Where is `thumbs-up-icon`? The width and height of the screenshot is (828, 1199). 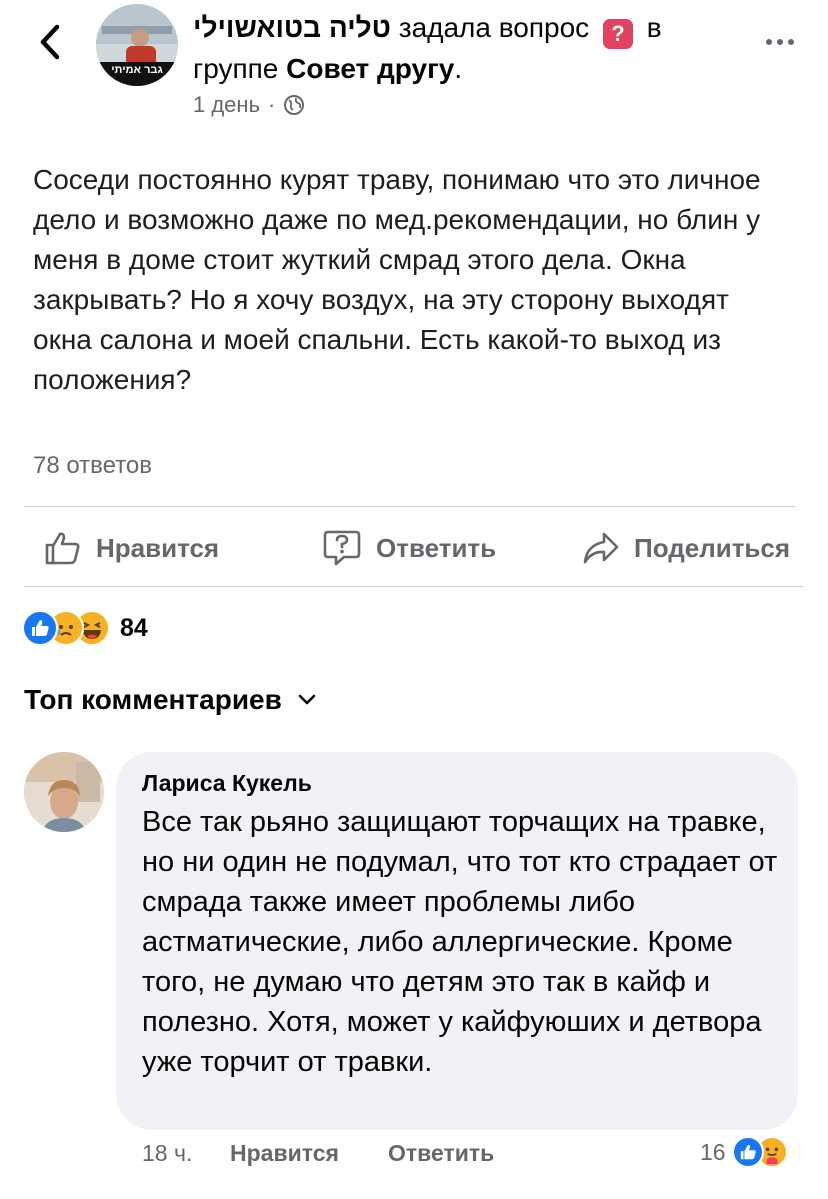 thumbs-up-icon is located at coordinates (62, 548).